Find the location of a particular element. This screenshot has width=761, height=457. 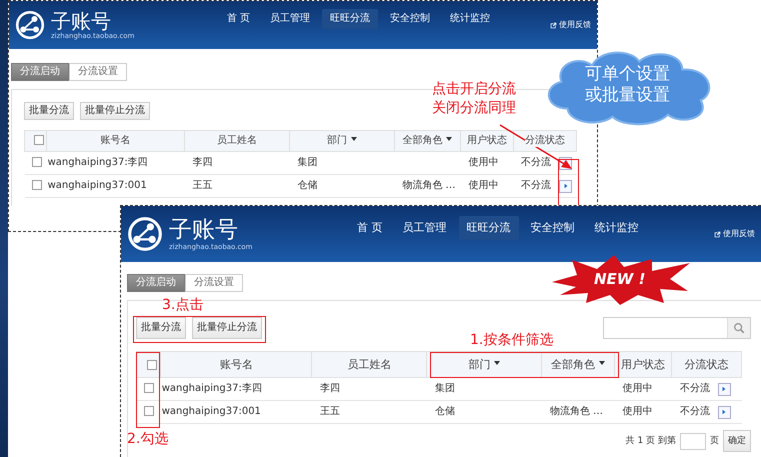

search-field is located at coordinates (677, 328).